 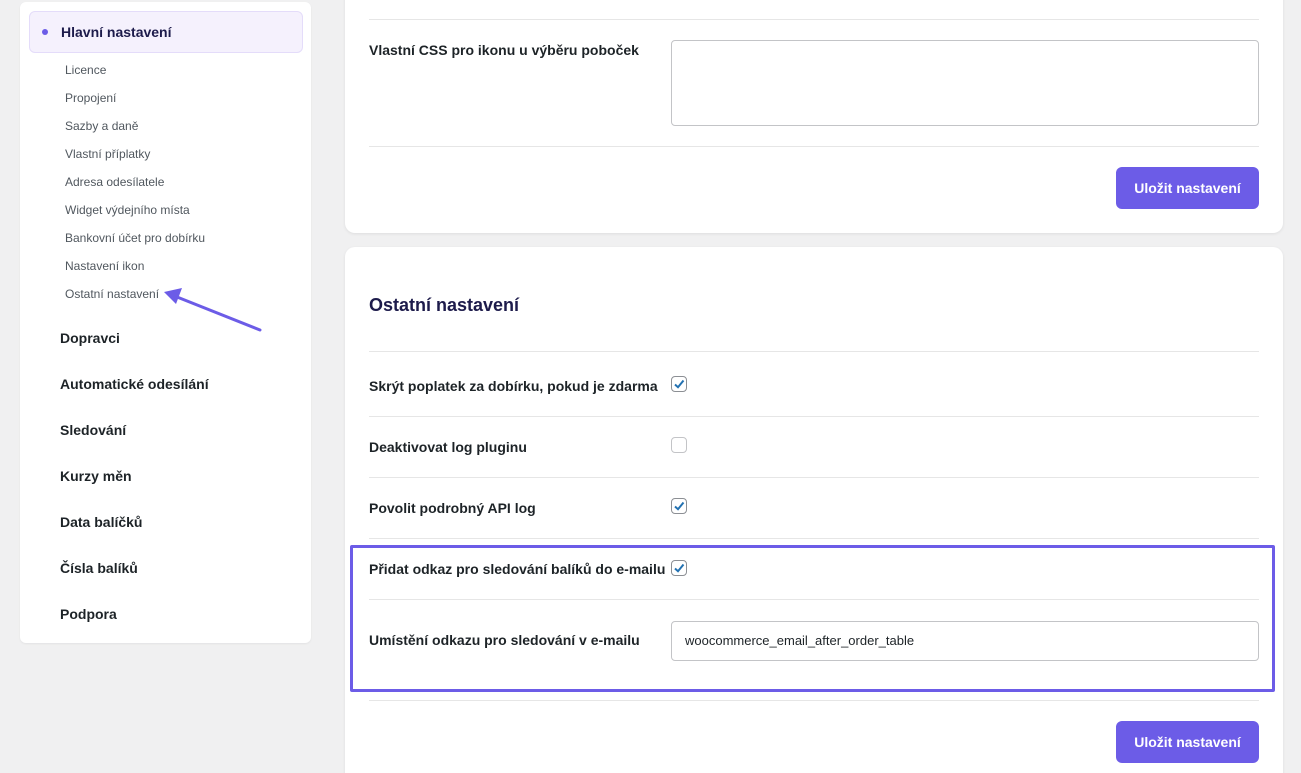 I want to click on tracking-link-checkbox, so click(x=679, y=568).